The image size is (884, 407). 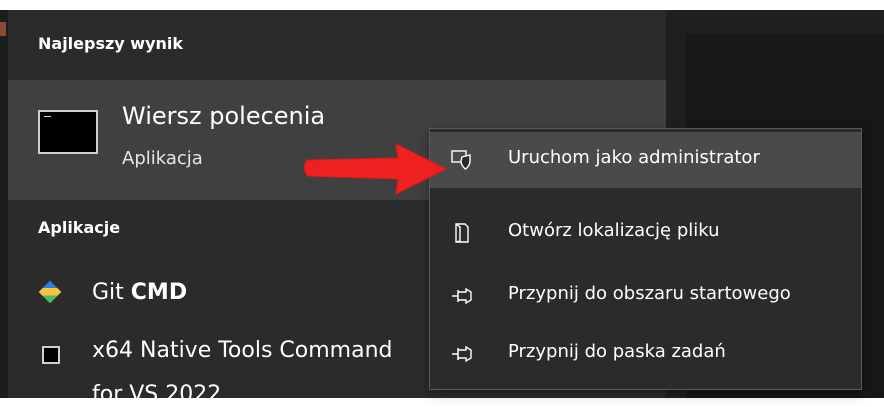 I want to click on file-location-icon, so click(x=462, y=233).